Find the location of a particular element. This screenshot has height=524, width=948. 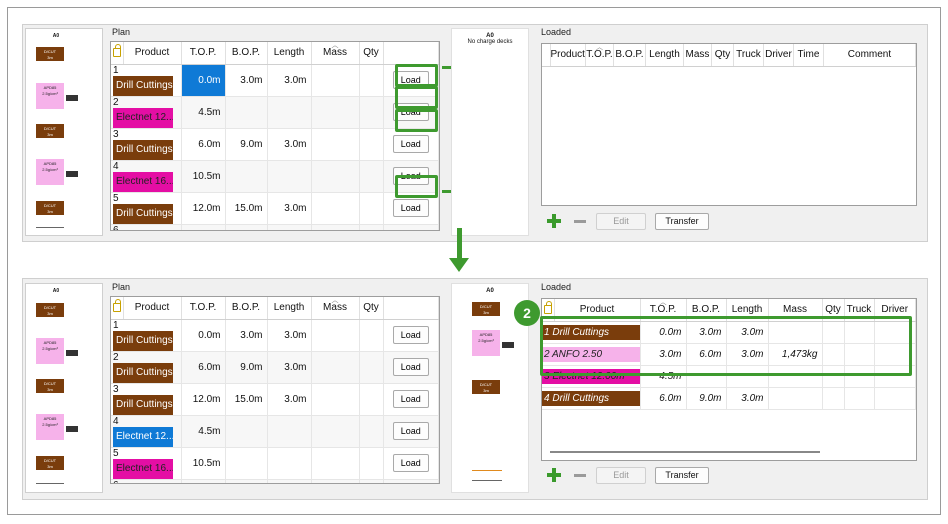

col-top: ︿ T.O.P. is located at coordinates (599, 55).